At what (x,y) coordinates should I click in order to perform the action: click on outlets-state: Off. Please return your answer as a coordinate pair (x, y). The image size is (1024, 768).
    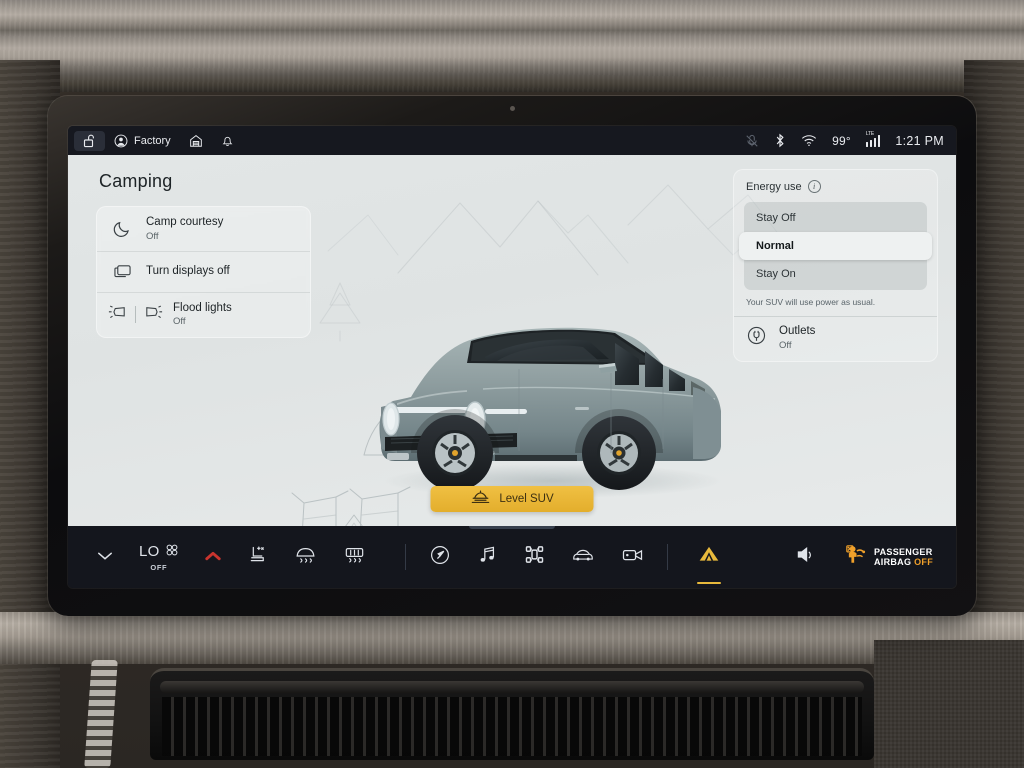
    Looking at the image, I should click on (785, 345).